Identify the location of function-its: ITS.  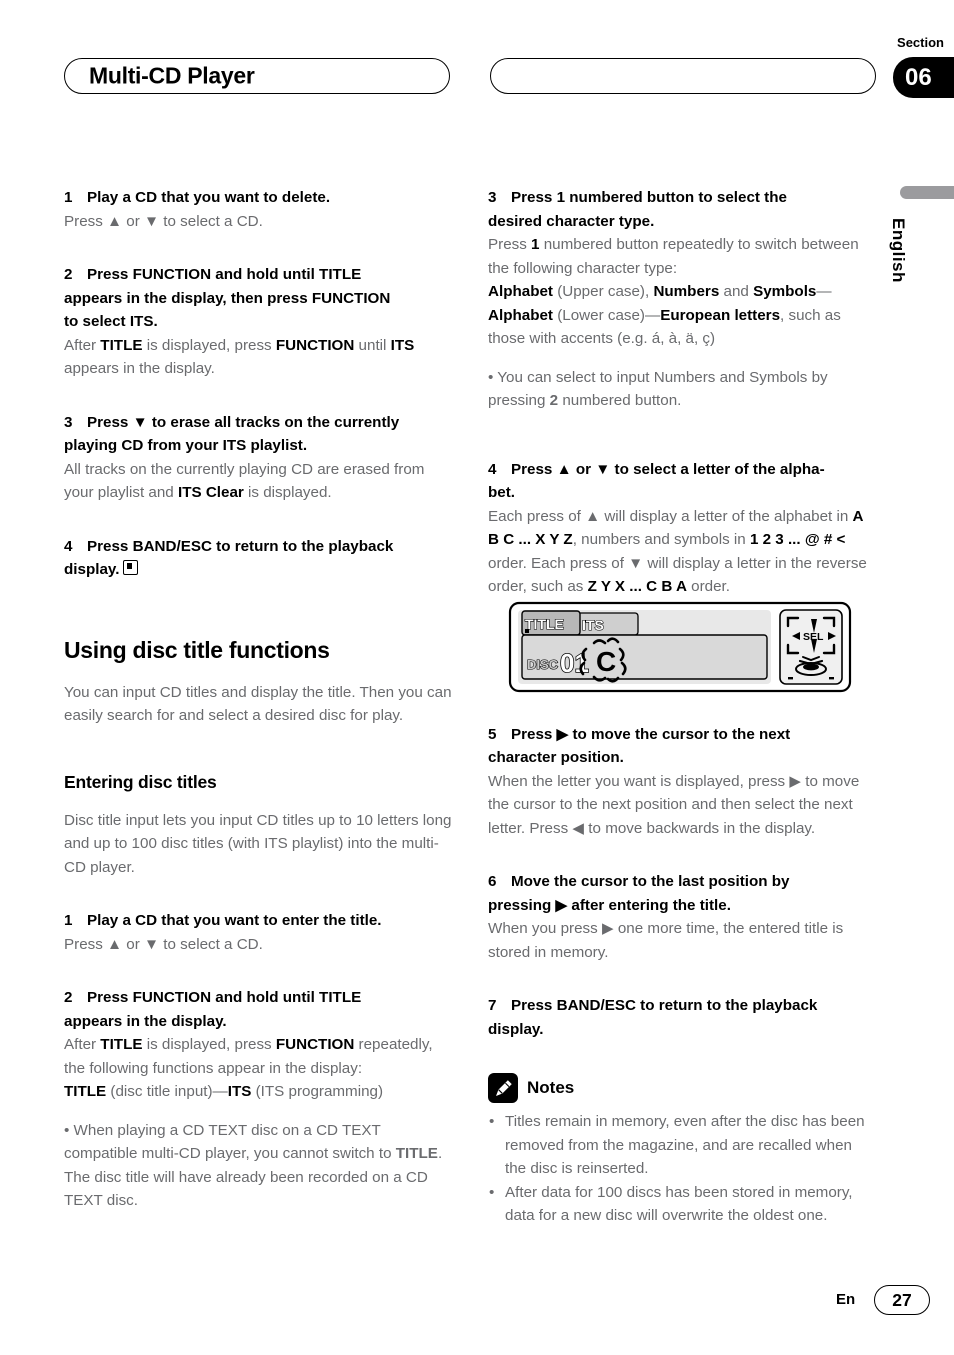
(239, 1091).